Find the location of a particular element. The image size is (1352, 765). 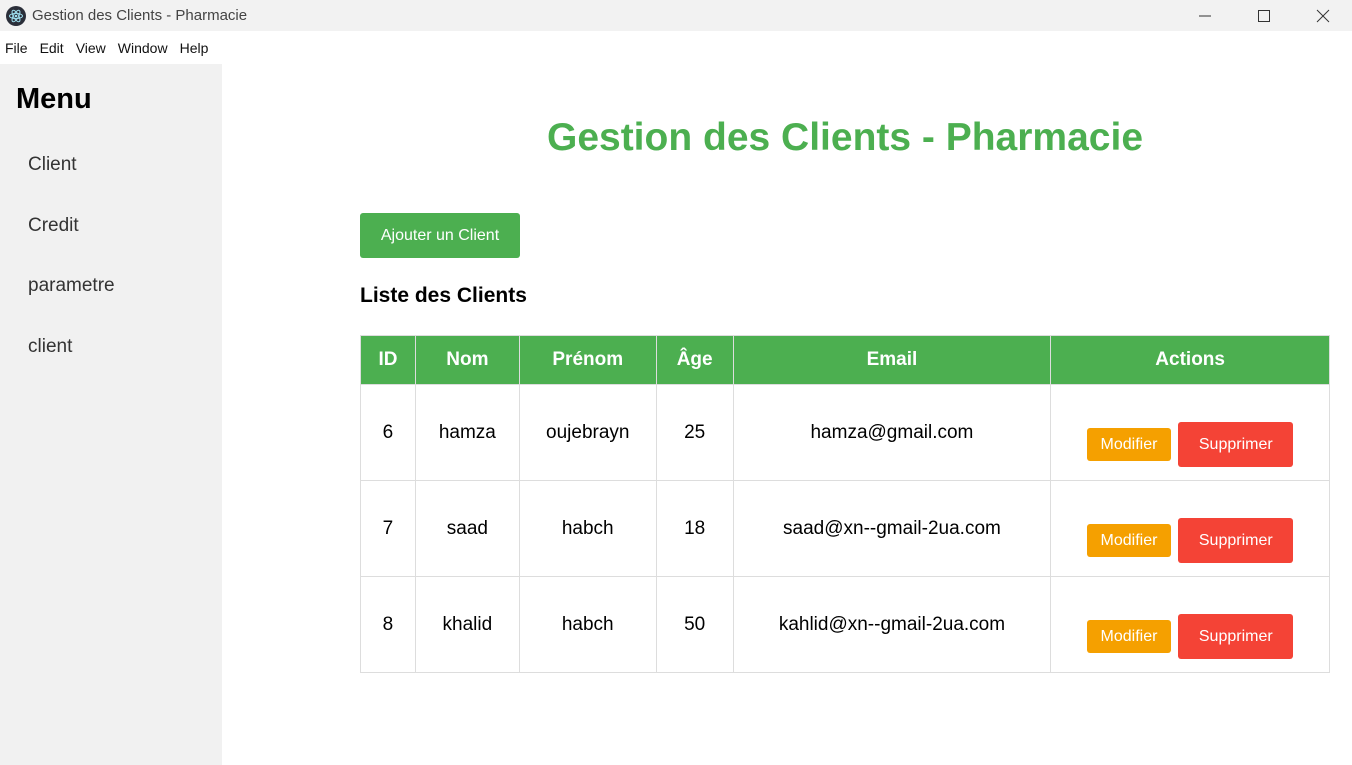

app-icon is located at coordinates (16, 15).